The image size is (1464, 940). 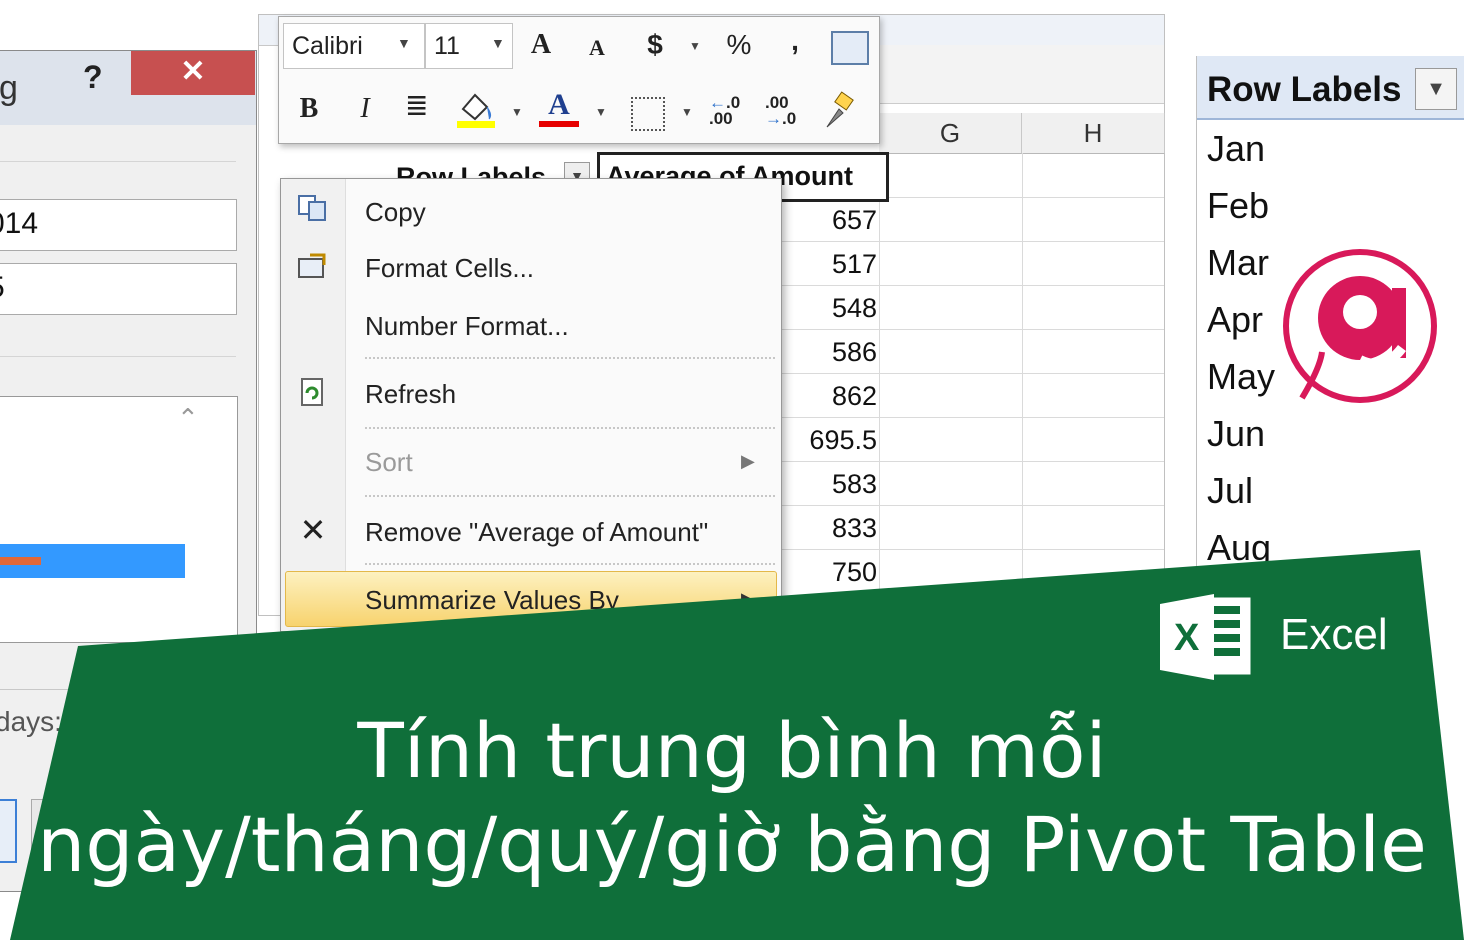 What do you see at coordinates (1334, 634) in the screenshot?
I see `excel-label: Excel` at bounding box center [1334, 634].